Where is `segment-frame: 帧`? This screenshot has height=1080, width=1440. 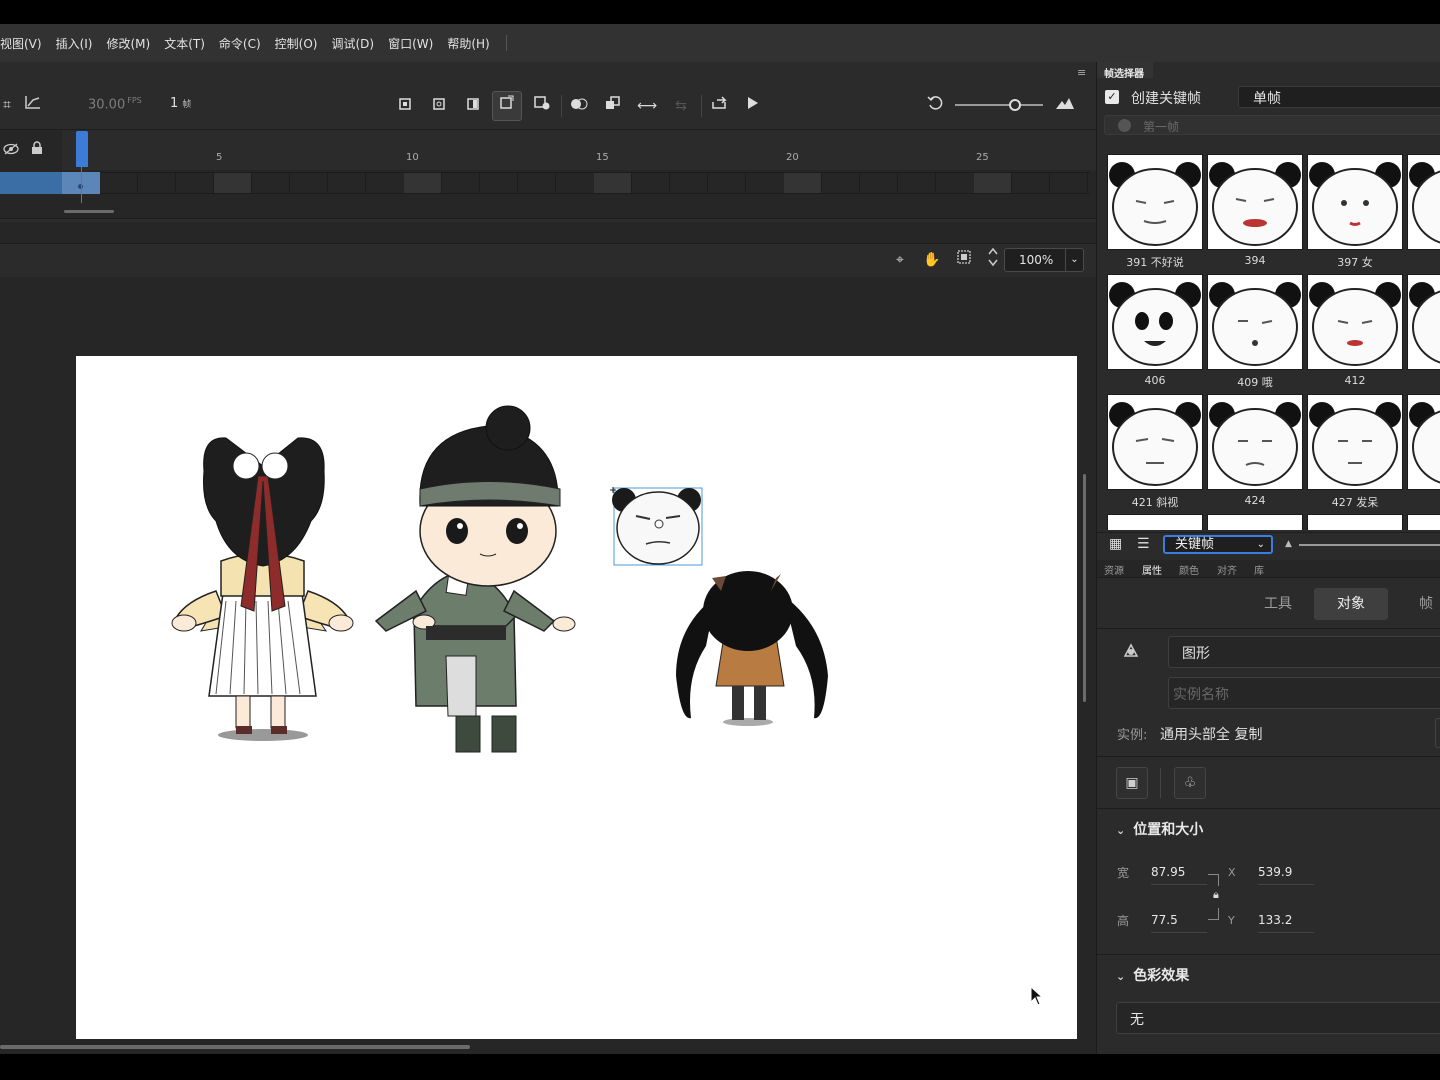 segment-frame: 帧 is located at coordinates (1426, 604).